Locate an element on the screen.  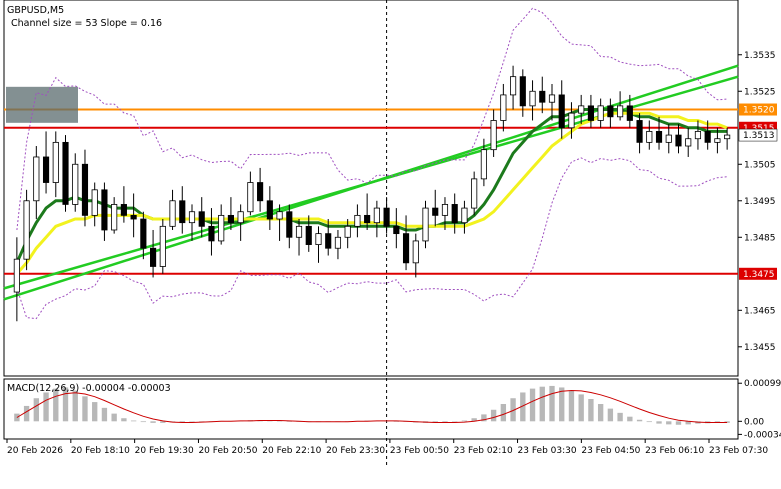
y-tick-label: 1.3535 is located at coordinates (760, 56).